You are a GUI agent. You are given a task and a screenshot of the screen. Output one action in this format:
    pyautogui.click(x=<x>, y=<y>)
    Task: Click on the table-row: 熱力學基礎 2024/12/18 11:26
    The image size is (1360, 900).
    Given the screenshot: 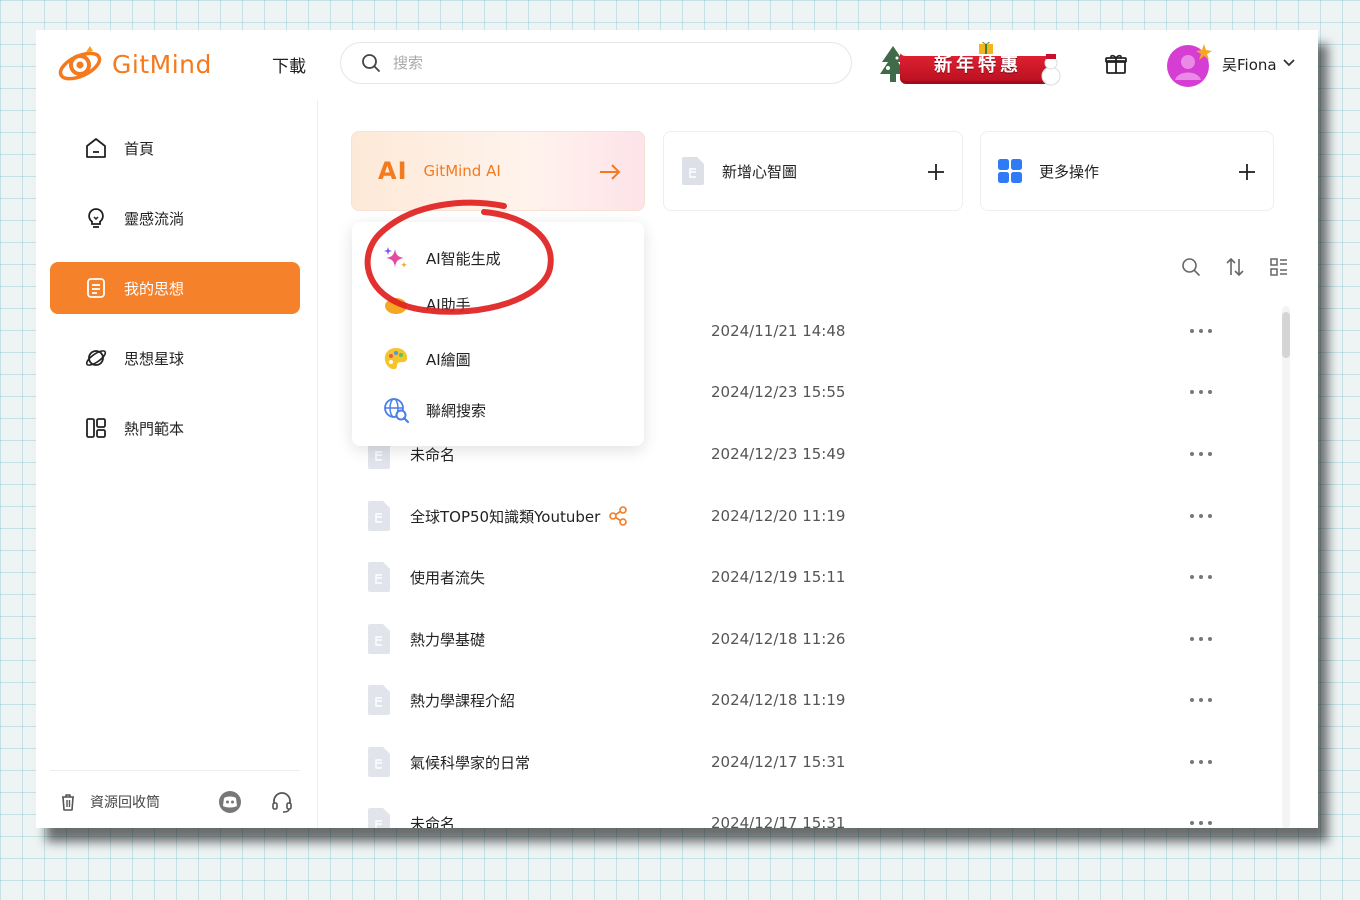 What is the action you would take?
    pyautogui.click(x=806, y=639)
    